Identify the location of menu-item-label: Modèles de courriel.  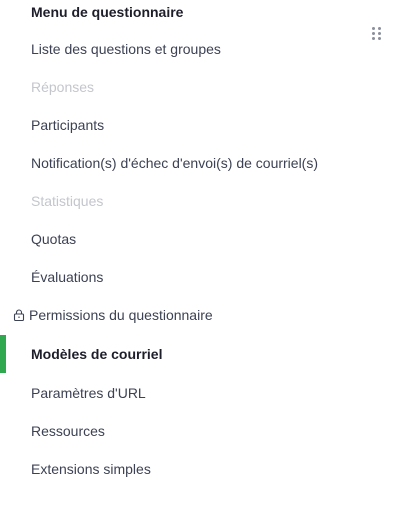
(97, 354).